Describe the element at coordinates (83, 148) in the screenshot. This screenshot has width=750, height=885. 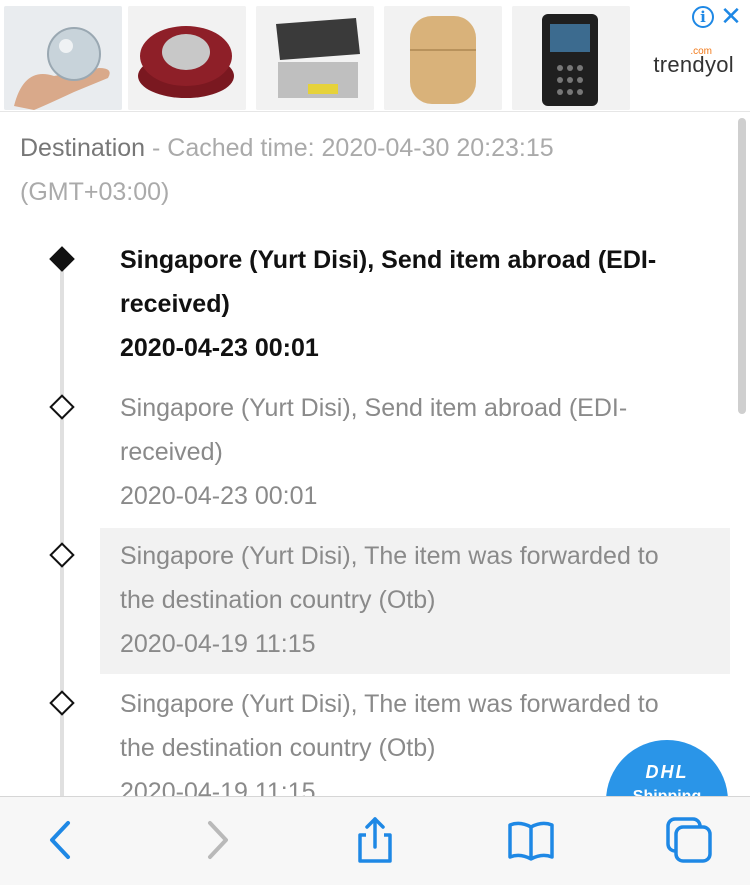
I see `destination-label: Destination` at that location.